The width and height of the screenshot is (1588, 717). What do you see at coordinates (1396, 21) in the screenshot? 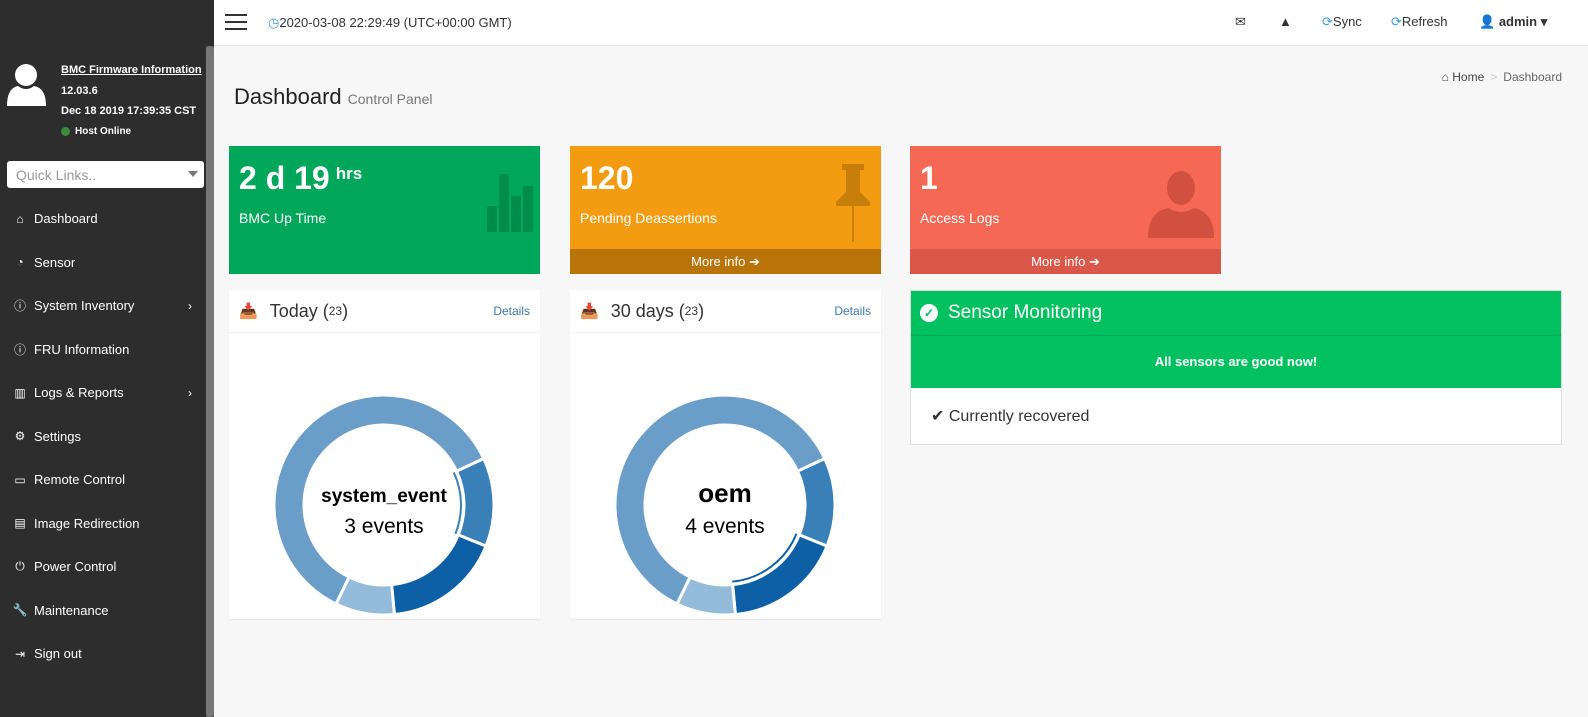
I see `refresh-icon: ⟳` at bounding box center [1396, 21].